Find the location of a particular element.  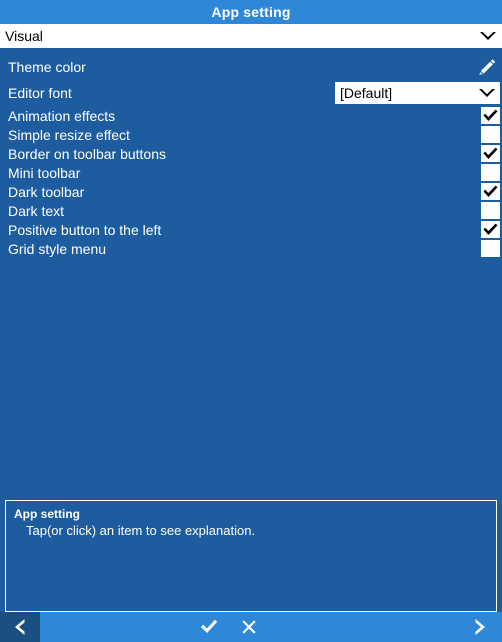

explanation-title: App setting is located at coordinates (47, 514).